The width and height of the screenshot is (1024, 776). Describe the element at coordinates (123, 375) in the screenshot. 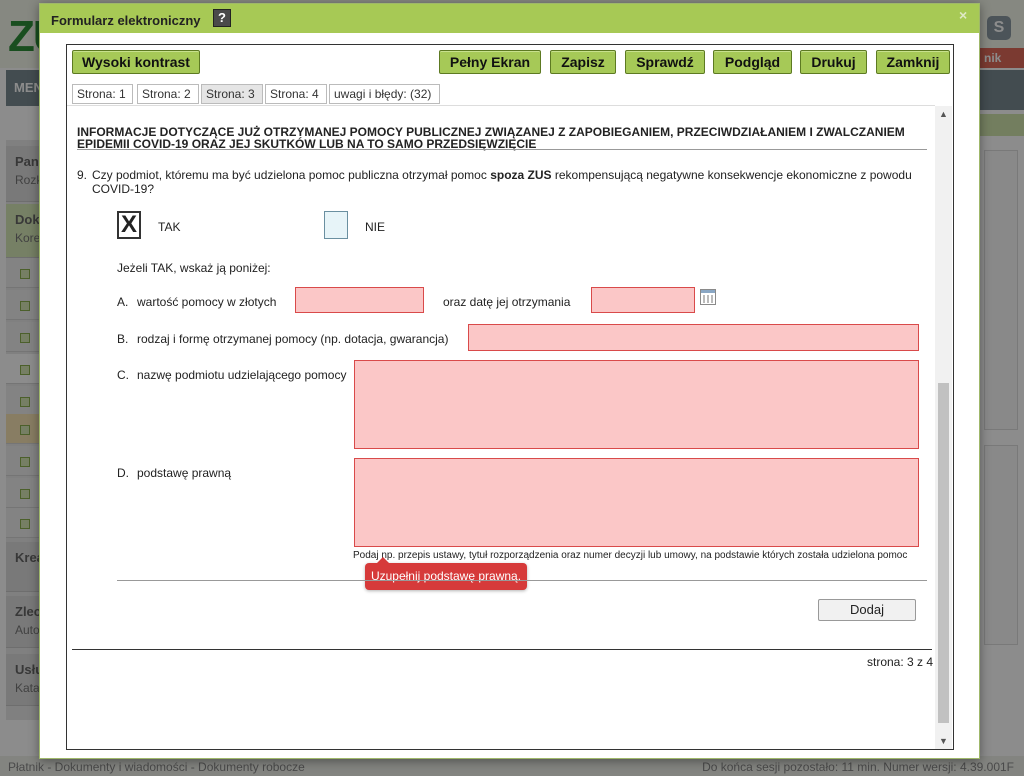

I see `item-c-letter: C.` at that location.